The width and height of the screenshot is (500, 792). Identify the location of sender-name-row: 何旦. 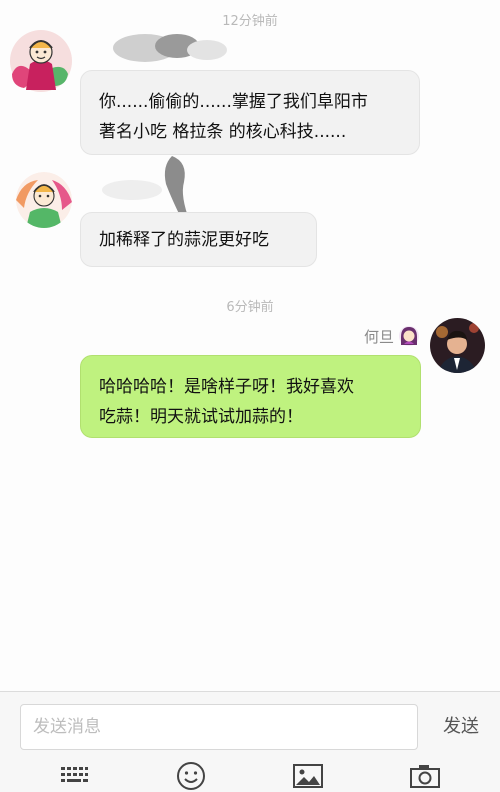
(392, 336).